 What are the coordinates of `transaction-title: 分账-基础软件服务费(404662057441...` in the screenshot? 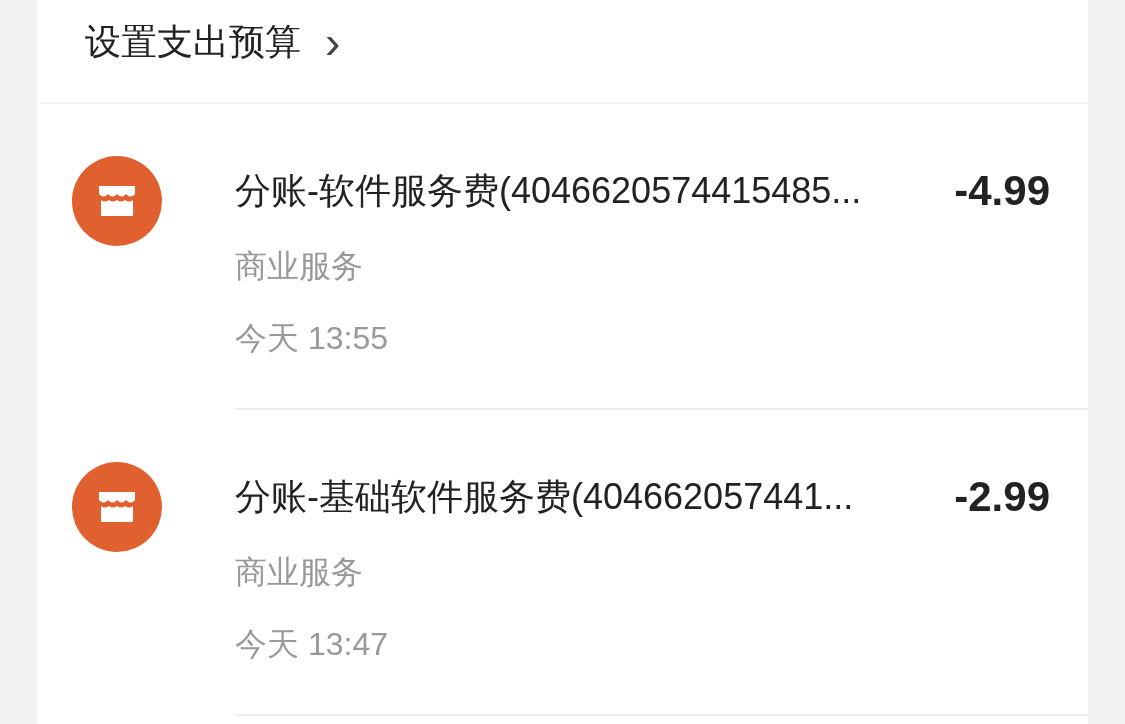 It's located at (544, 496).